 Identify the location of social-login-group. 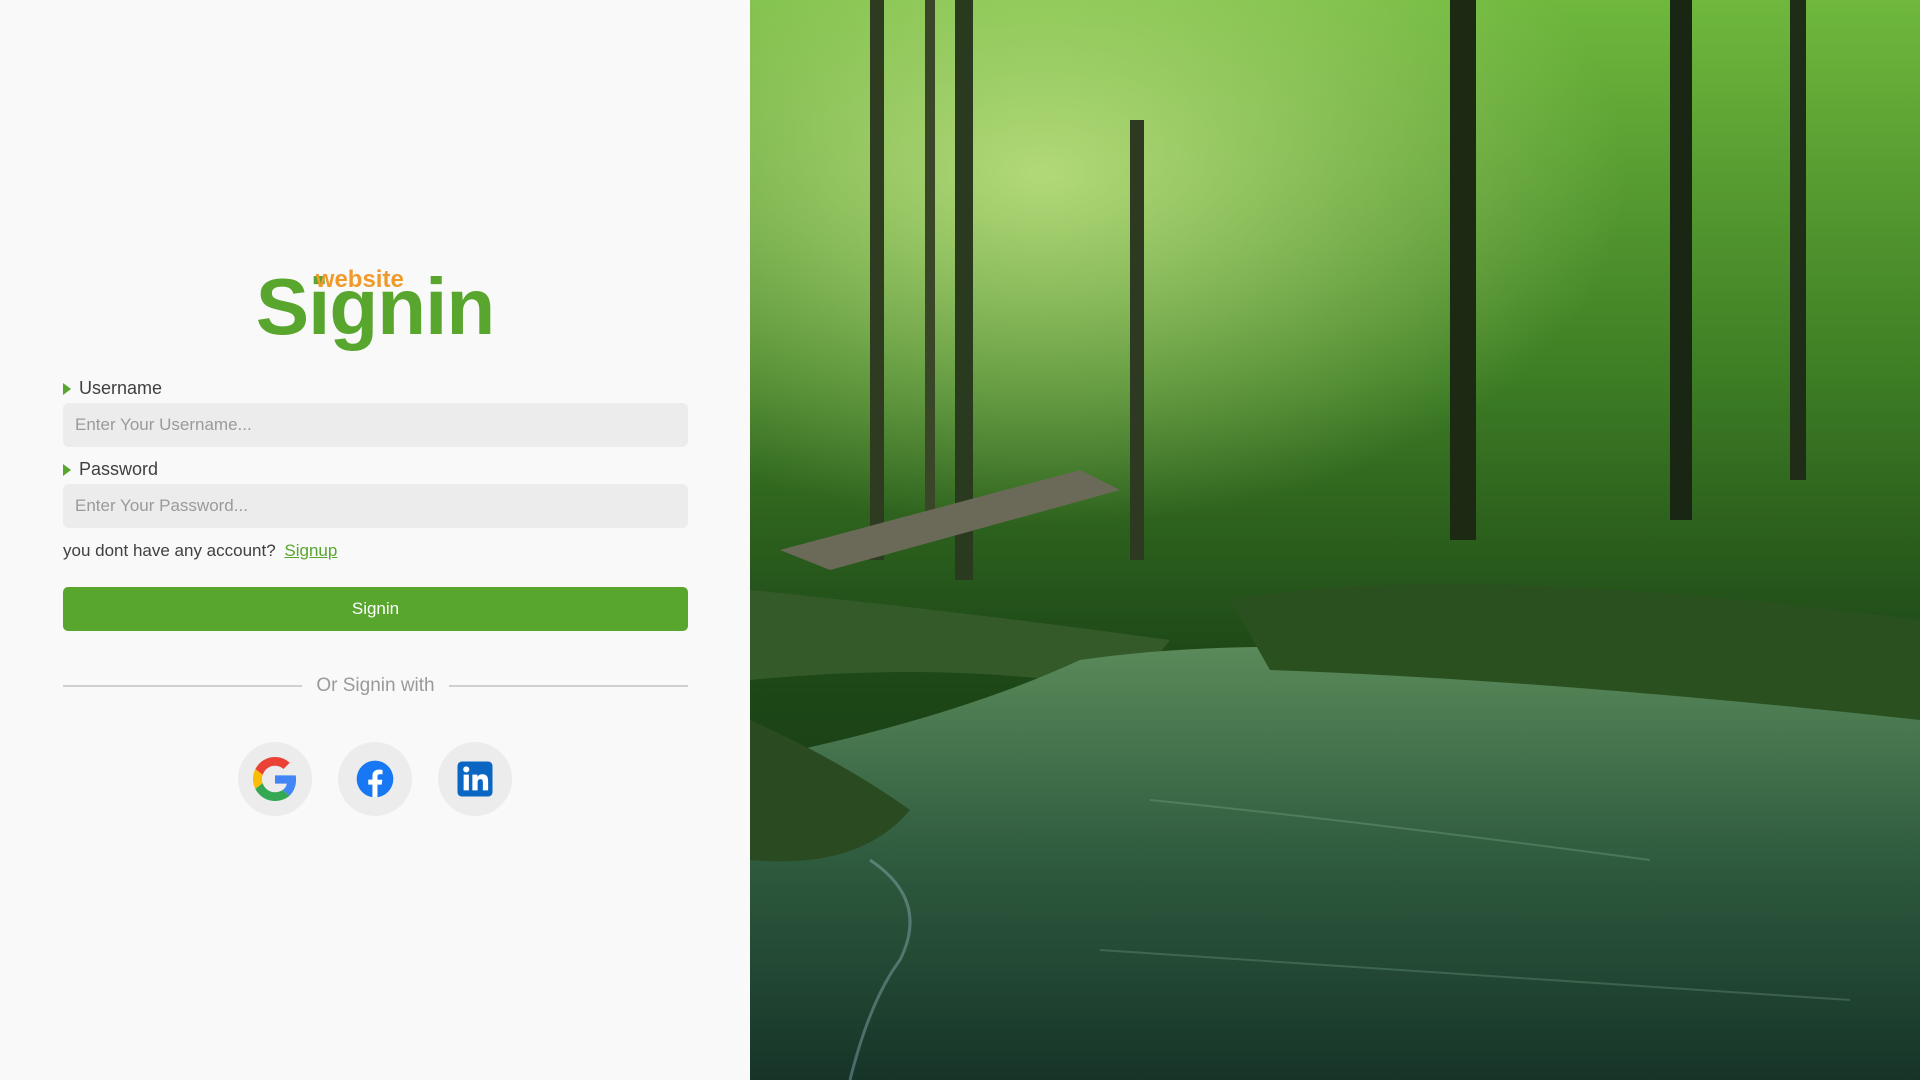
(375, 779).